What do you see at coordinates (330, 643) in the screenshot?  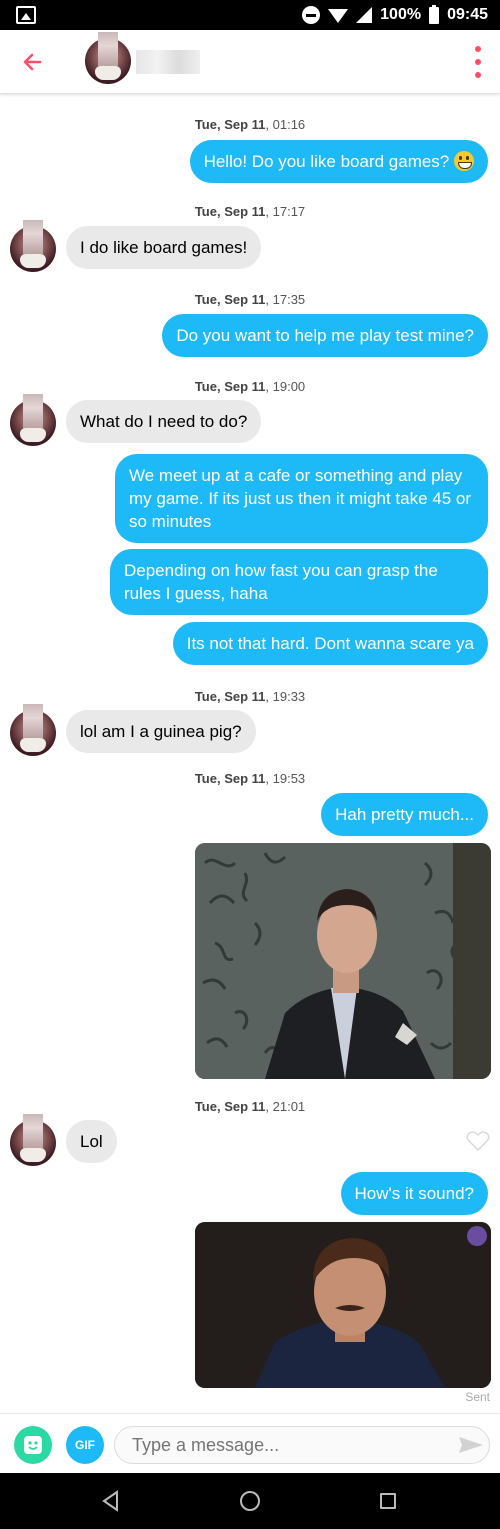 I see `outgoing-message: Its not that hard. Dont wanna scare ya` at bounding box center [330, 643].